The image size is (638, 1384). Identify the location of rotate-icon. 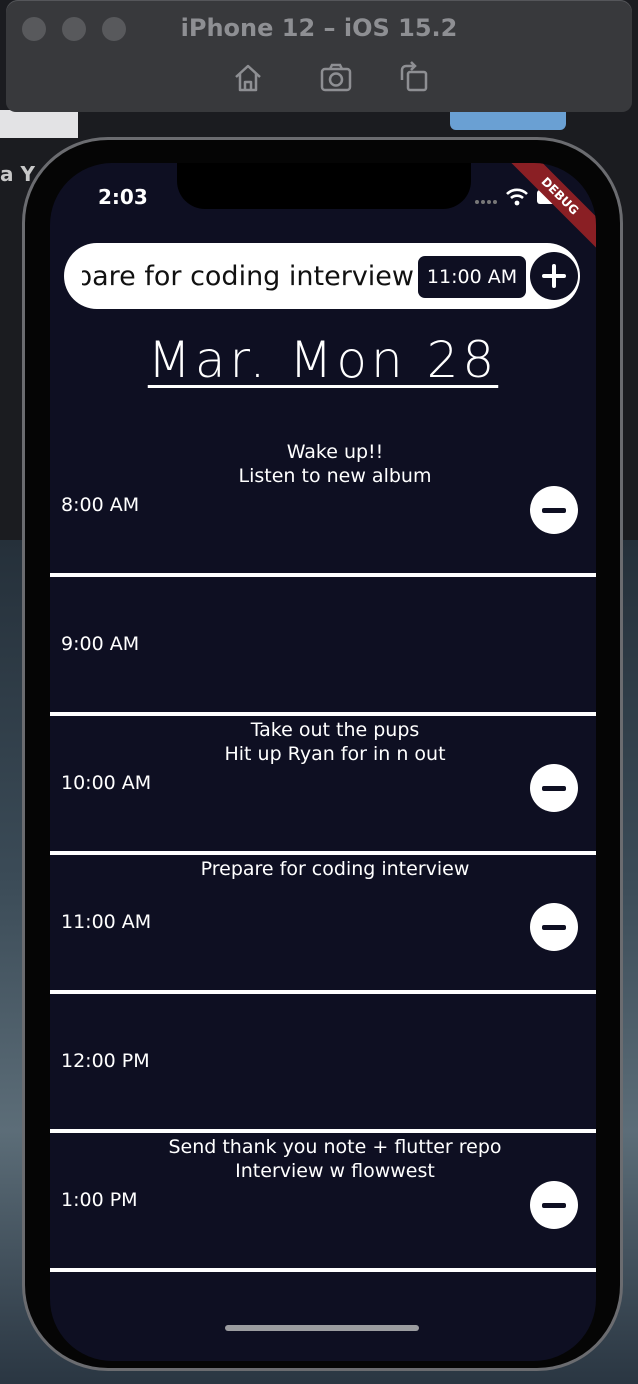
(414, 78).